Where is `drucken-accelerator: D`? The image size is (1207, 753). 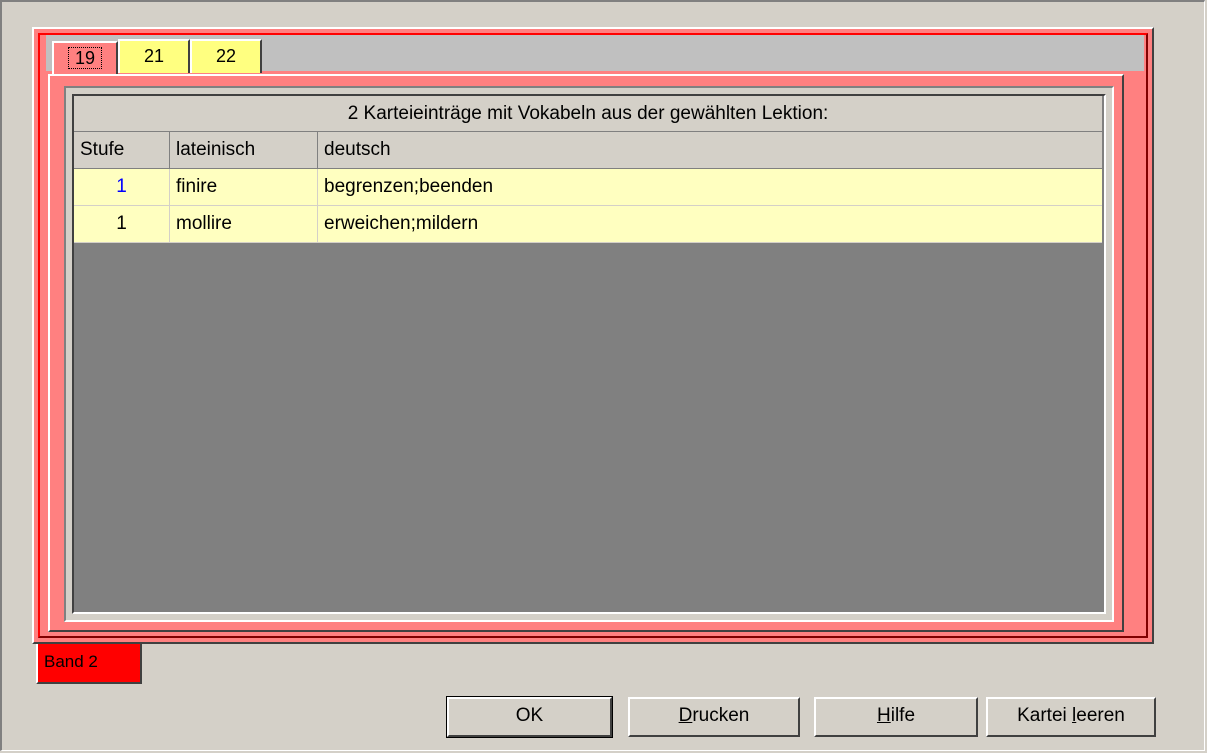 drucken-accelerator: D is located at coordinates (685, 715).